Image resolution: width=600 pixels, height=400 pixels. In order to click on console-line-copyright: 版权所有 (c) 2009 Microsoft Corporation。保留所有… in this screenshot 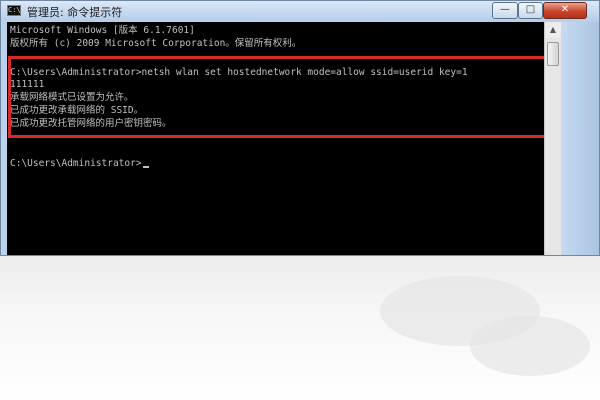, I will do `click(156, 43)`.